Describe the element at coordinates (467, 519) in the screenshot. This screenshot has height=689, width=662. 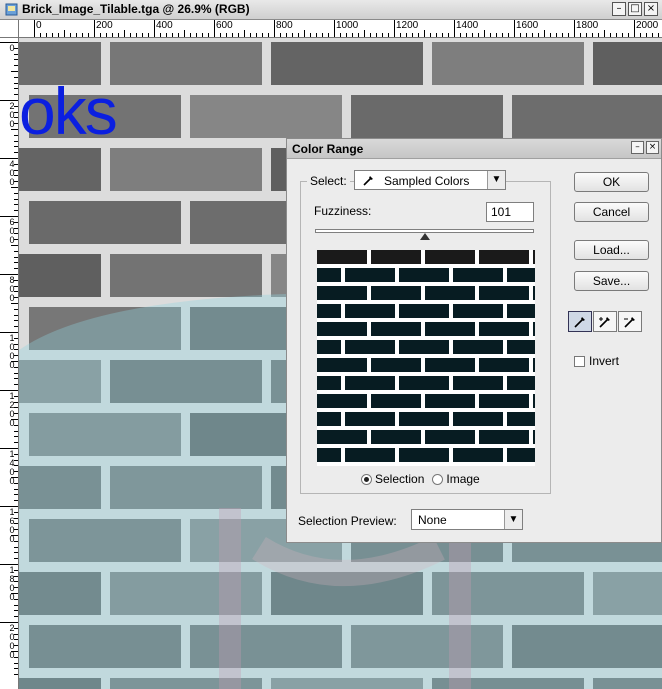
I see `selection-preview-dropdown: None ▼` at that location.